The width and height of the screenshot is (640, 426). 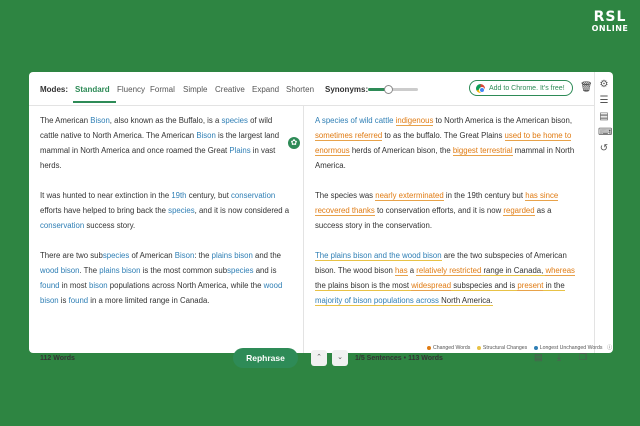 What do you see at coordinates (230, 89) in the screenshot?
I see `mode-tab-creative: Creative` at bounding box center [230, 89].